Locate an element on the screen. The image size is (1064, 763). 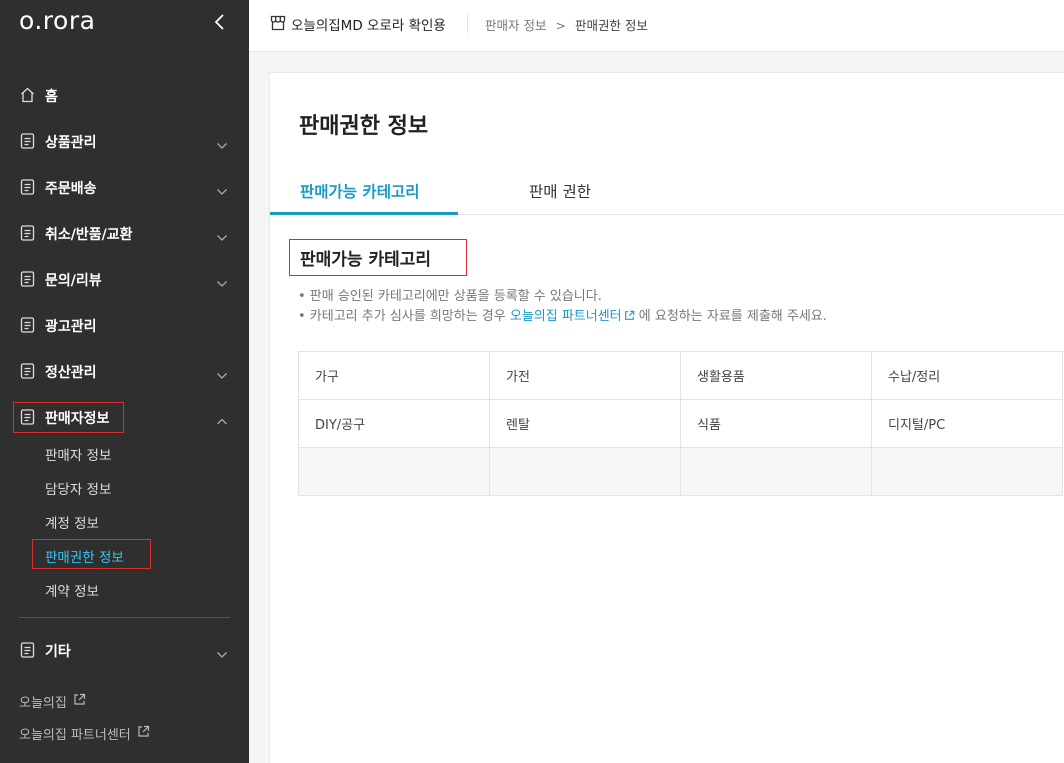
note-text: • 카테고리 추가 심사를 희망하는 경우 is located at coordinates (404, 316).